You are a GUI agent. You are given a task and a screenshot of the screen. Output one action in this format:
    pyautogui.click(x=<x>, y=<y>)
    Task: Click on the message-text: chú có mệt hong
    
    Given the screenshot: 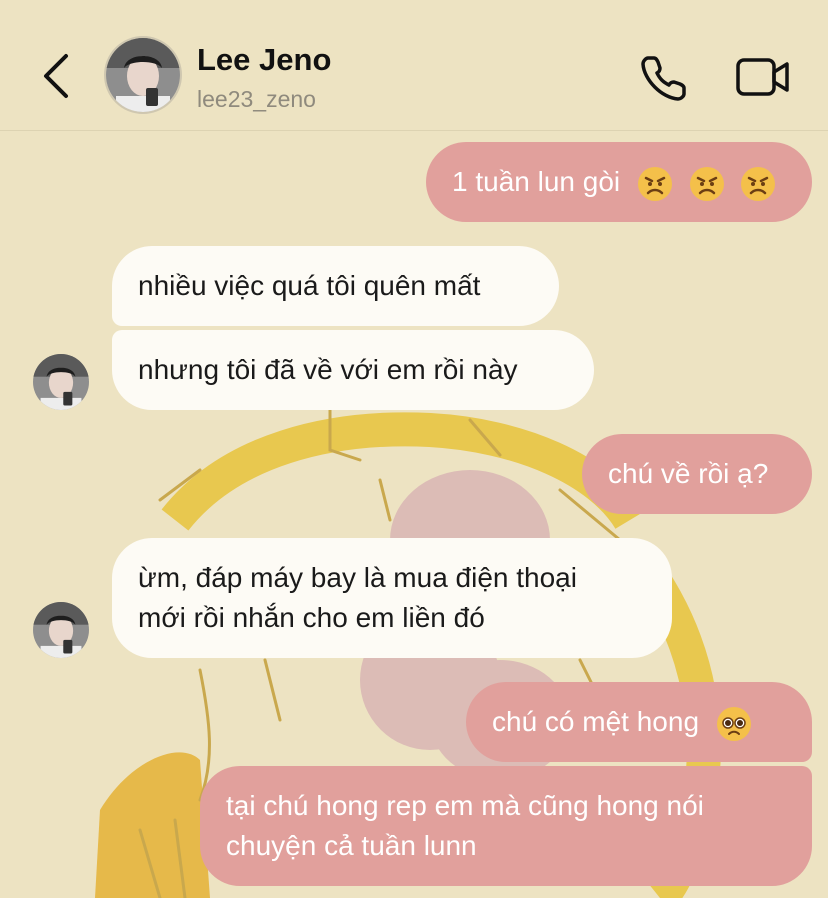 What is the action you would take?
    pyautogui.click(x=596, y=721)
    